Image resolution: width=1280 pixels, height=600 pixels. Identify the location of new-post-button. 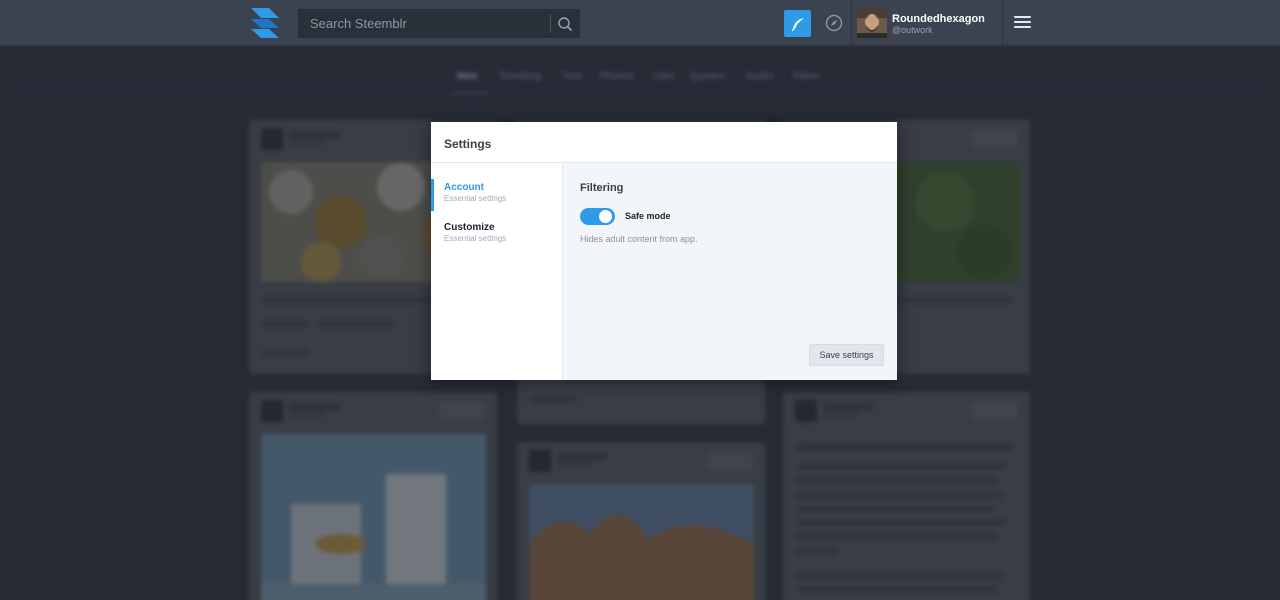
(797, 23).